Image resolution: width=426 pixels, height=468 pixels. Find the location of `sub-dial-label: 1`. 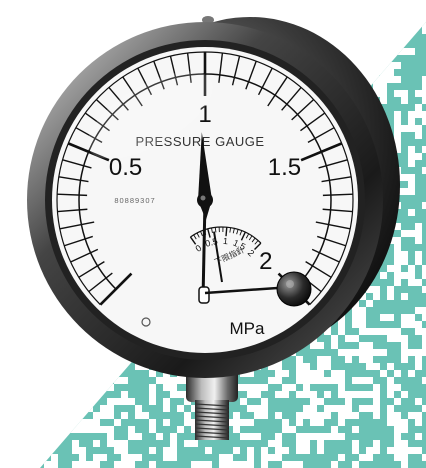

sub-dial-label: 1 is located at coordinates (226, 241).